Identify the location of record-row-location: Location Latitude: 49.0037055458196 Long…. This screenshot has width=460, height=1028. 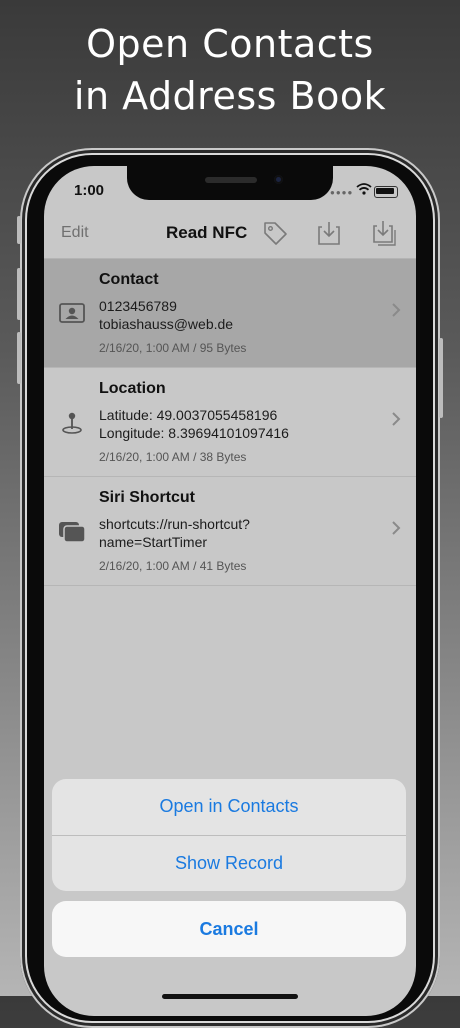
(230, 422).